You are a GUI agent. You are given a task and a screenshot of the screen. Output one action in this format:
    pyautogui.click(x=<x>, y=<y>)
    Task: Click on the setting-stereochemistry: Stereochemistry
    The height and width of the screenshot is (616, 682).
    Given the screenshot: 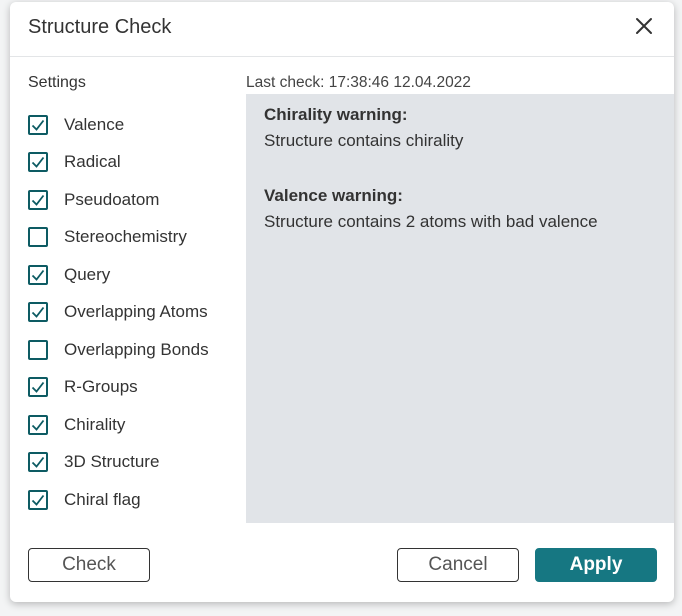 What is the action you would take?
    pyautogui.click(x=133, y=238)
    